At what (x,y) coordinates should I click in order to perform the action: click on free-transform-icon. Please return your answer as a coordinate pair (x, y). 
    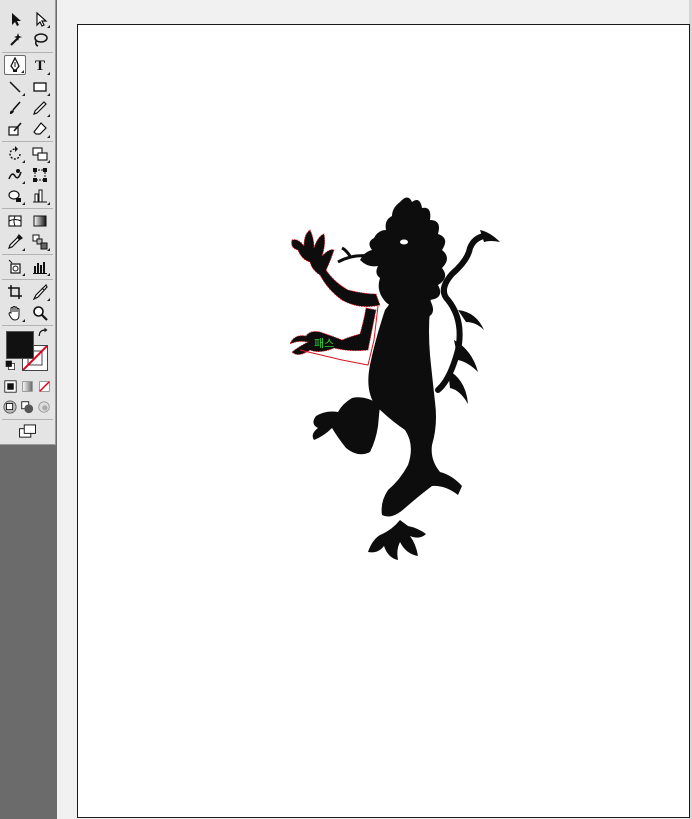
    Looking at the image, I should click on (40, 175).